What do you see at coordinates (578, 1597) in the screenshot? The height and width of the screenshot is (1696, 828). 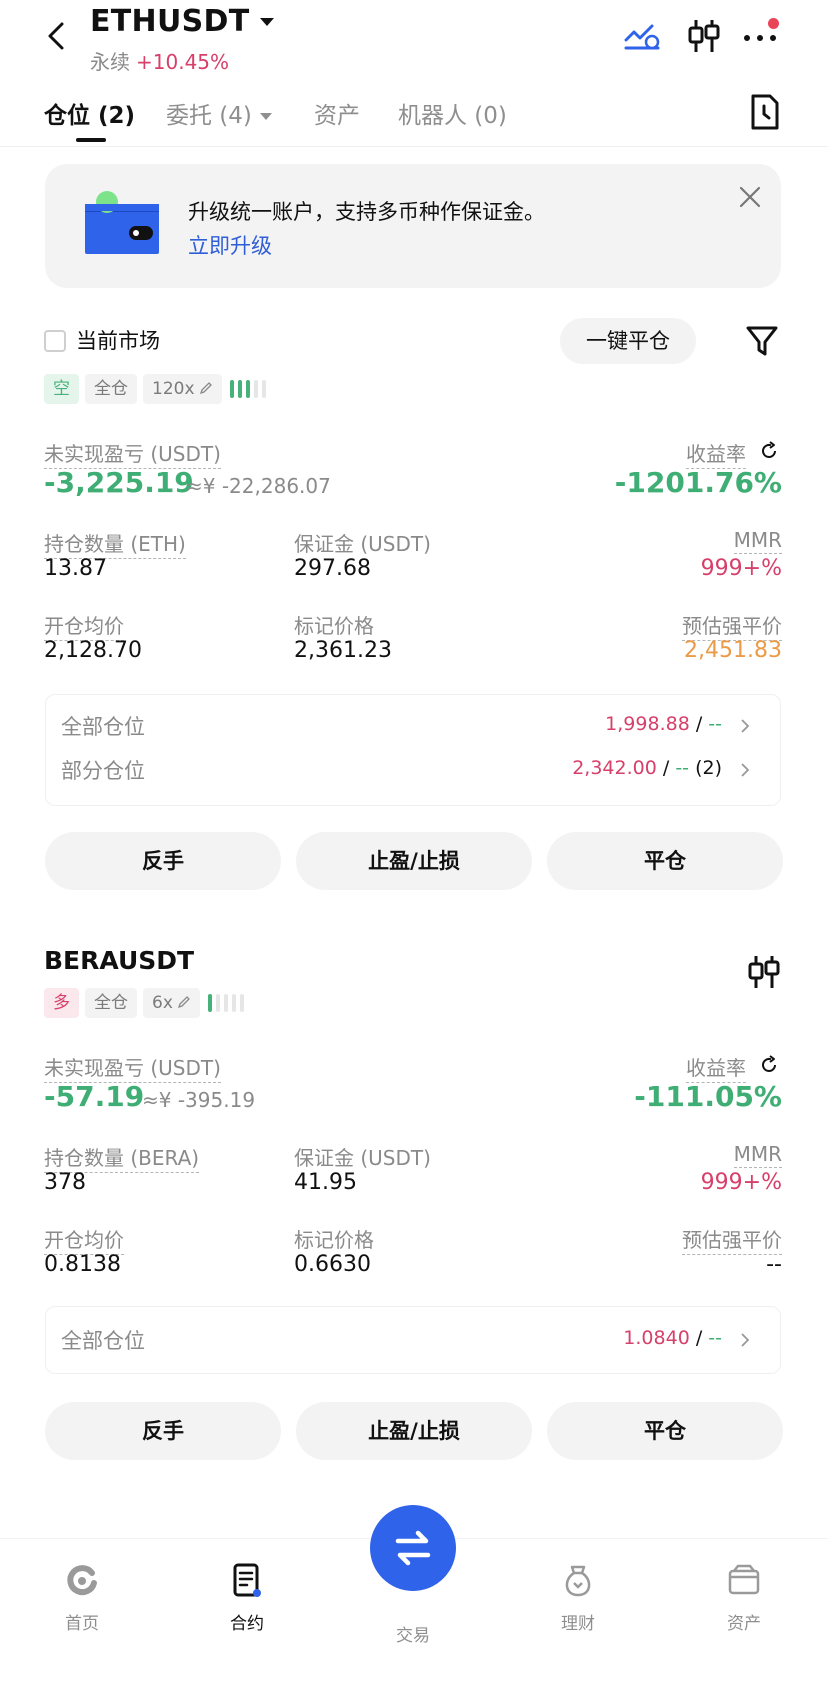 I see `nav-finance: 理财` at bounding box center [578, 1597].